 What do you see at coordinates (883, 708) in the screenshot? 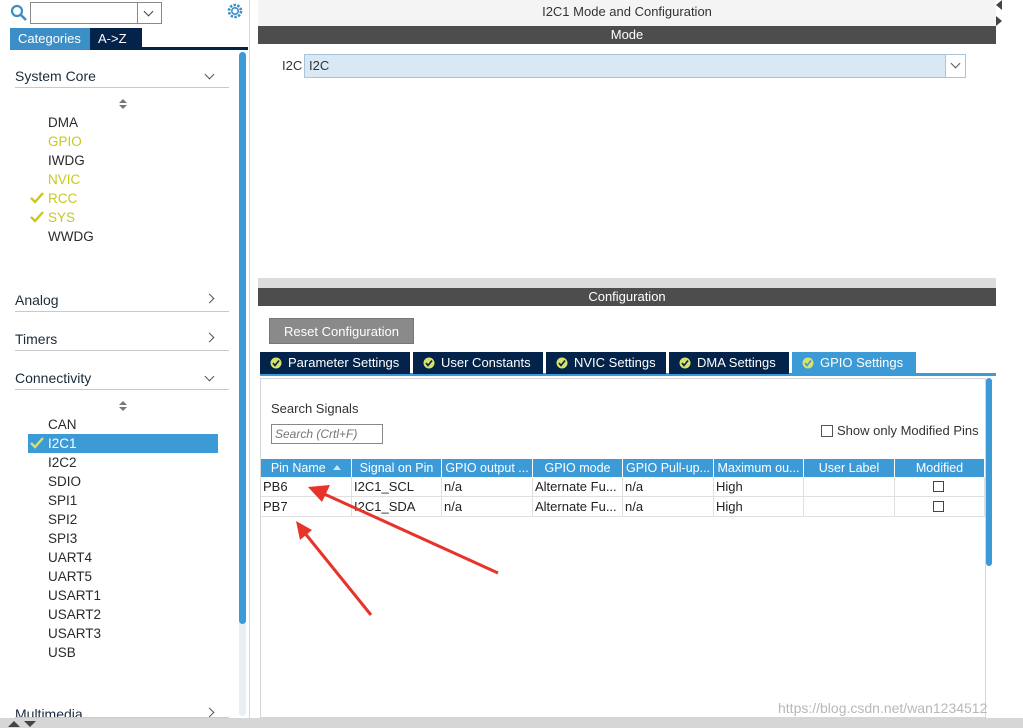
I see `watermark: https://blog.csdn.net/wan1234512` at bounding box center [883, 708].